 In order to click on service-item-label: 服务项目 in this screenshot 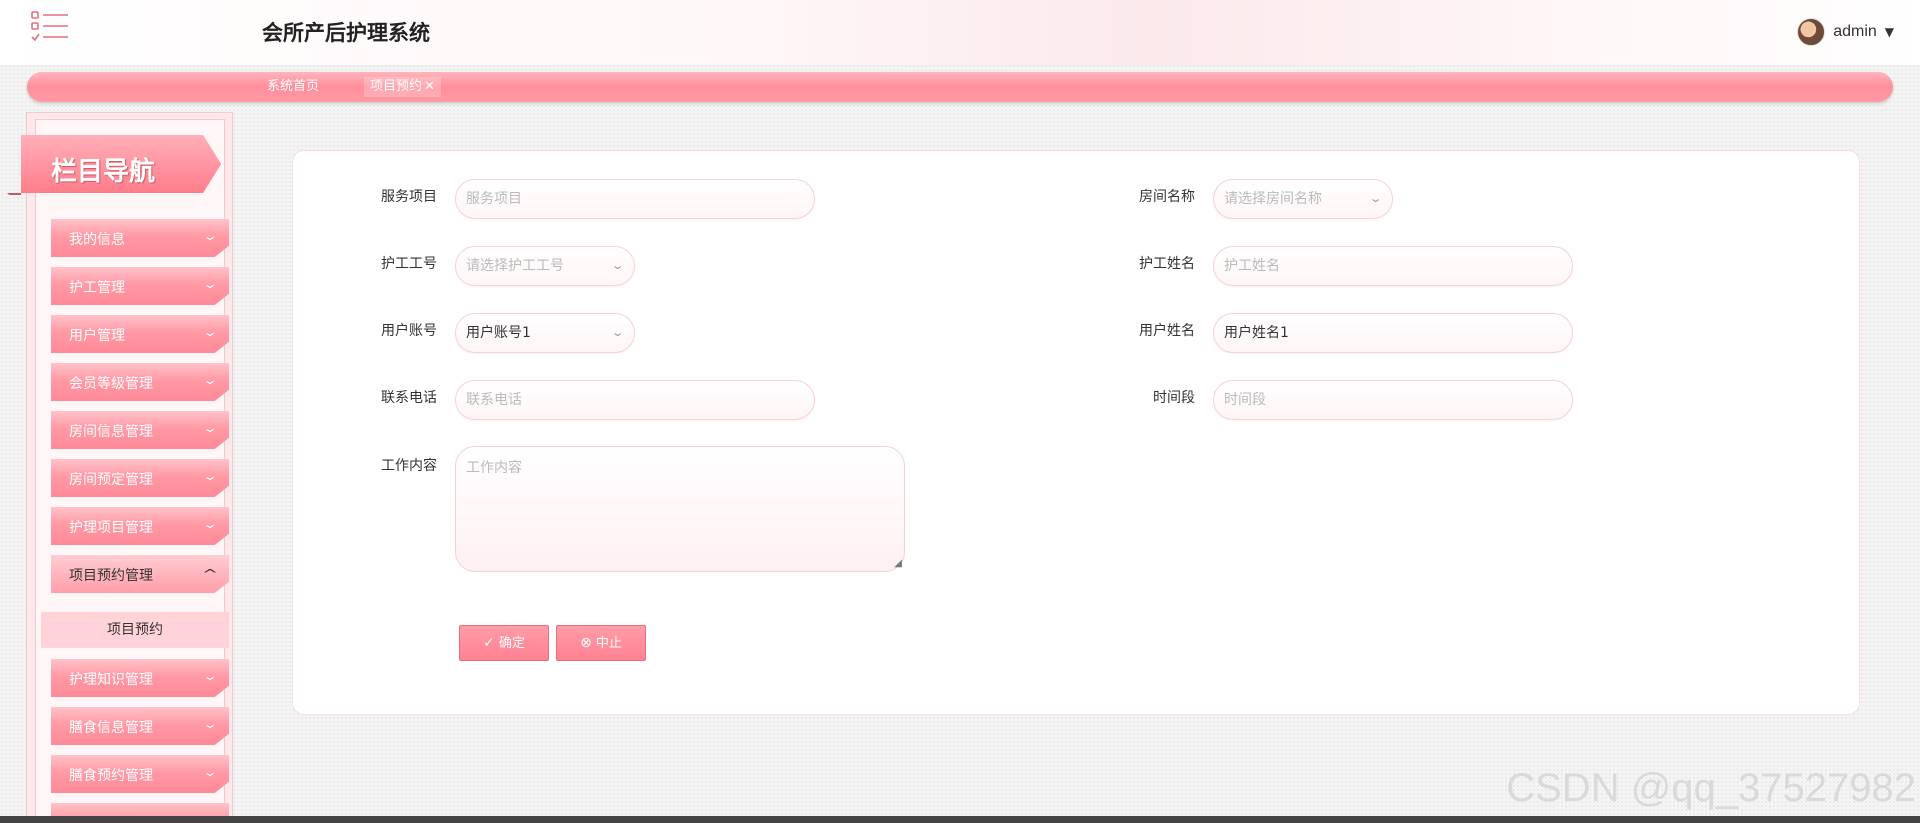, I will do `click(409, 197)`.